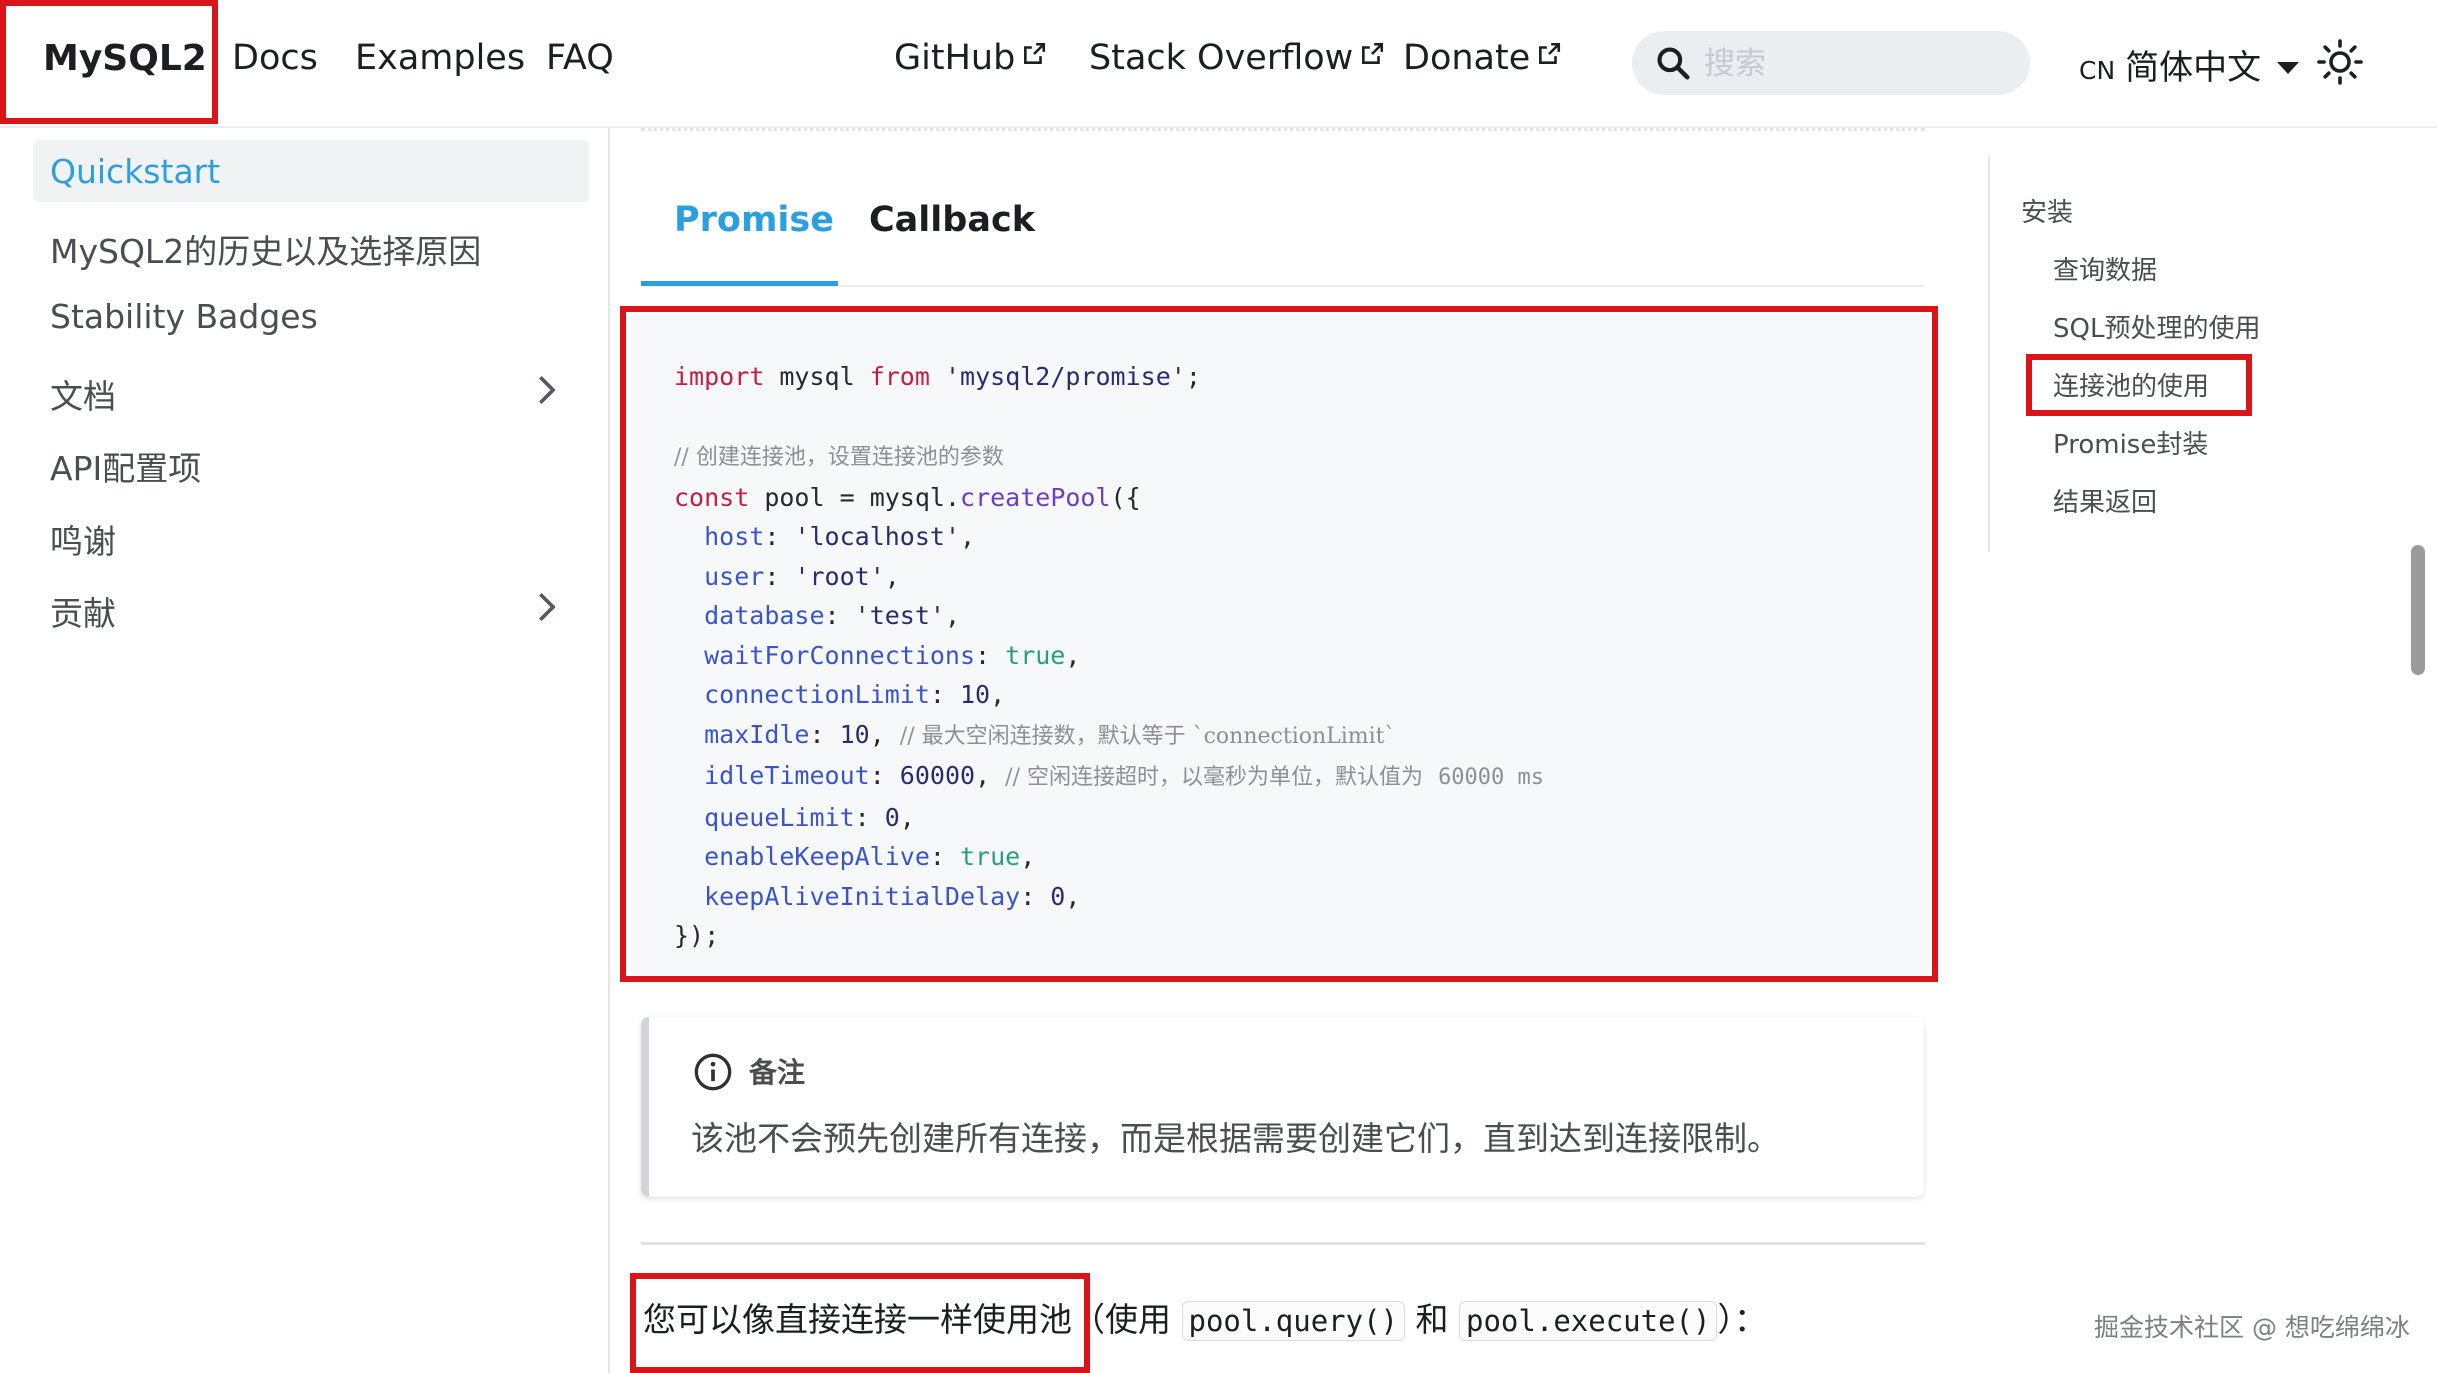 This screenshot has width=2437, height=1373. What do you see at coordinates (877, 536) in the screenshot?
I see `code-string: 'localhost'` at bounding box center [877, 536].